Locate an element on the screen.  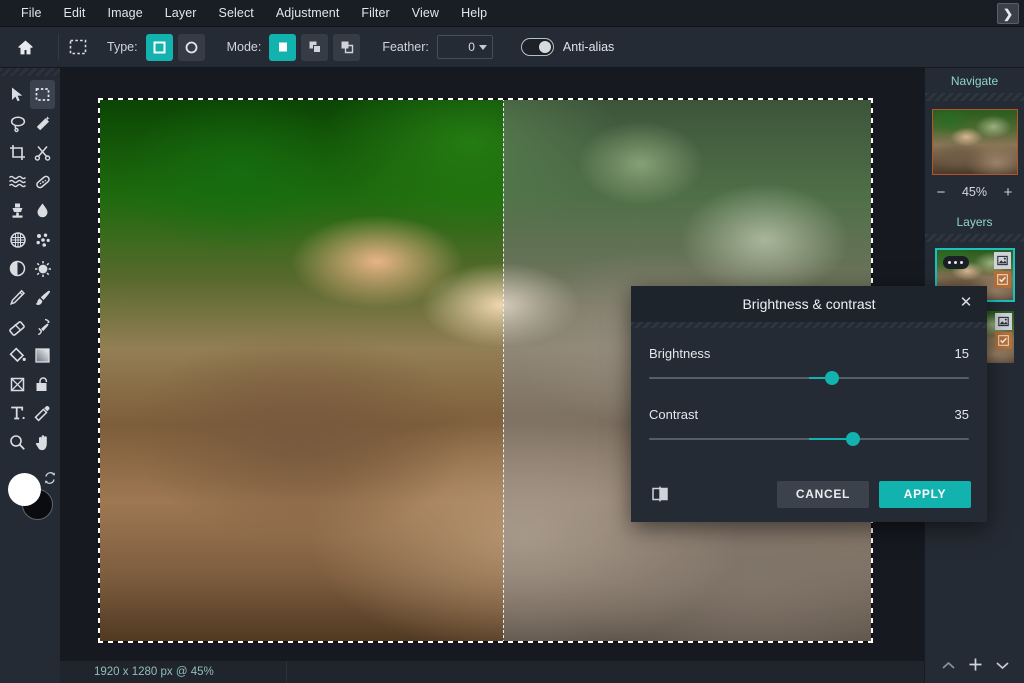
menu-adjustment: Adjustment is located at coordinates (308, 13).